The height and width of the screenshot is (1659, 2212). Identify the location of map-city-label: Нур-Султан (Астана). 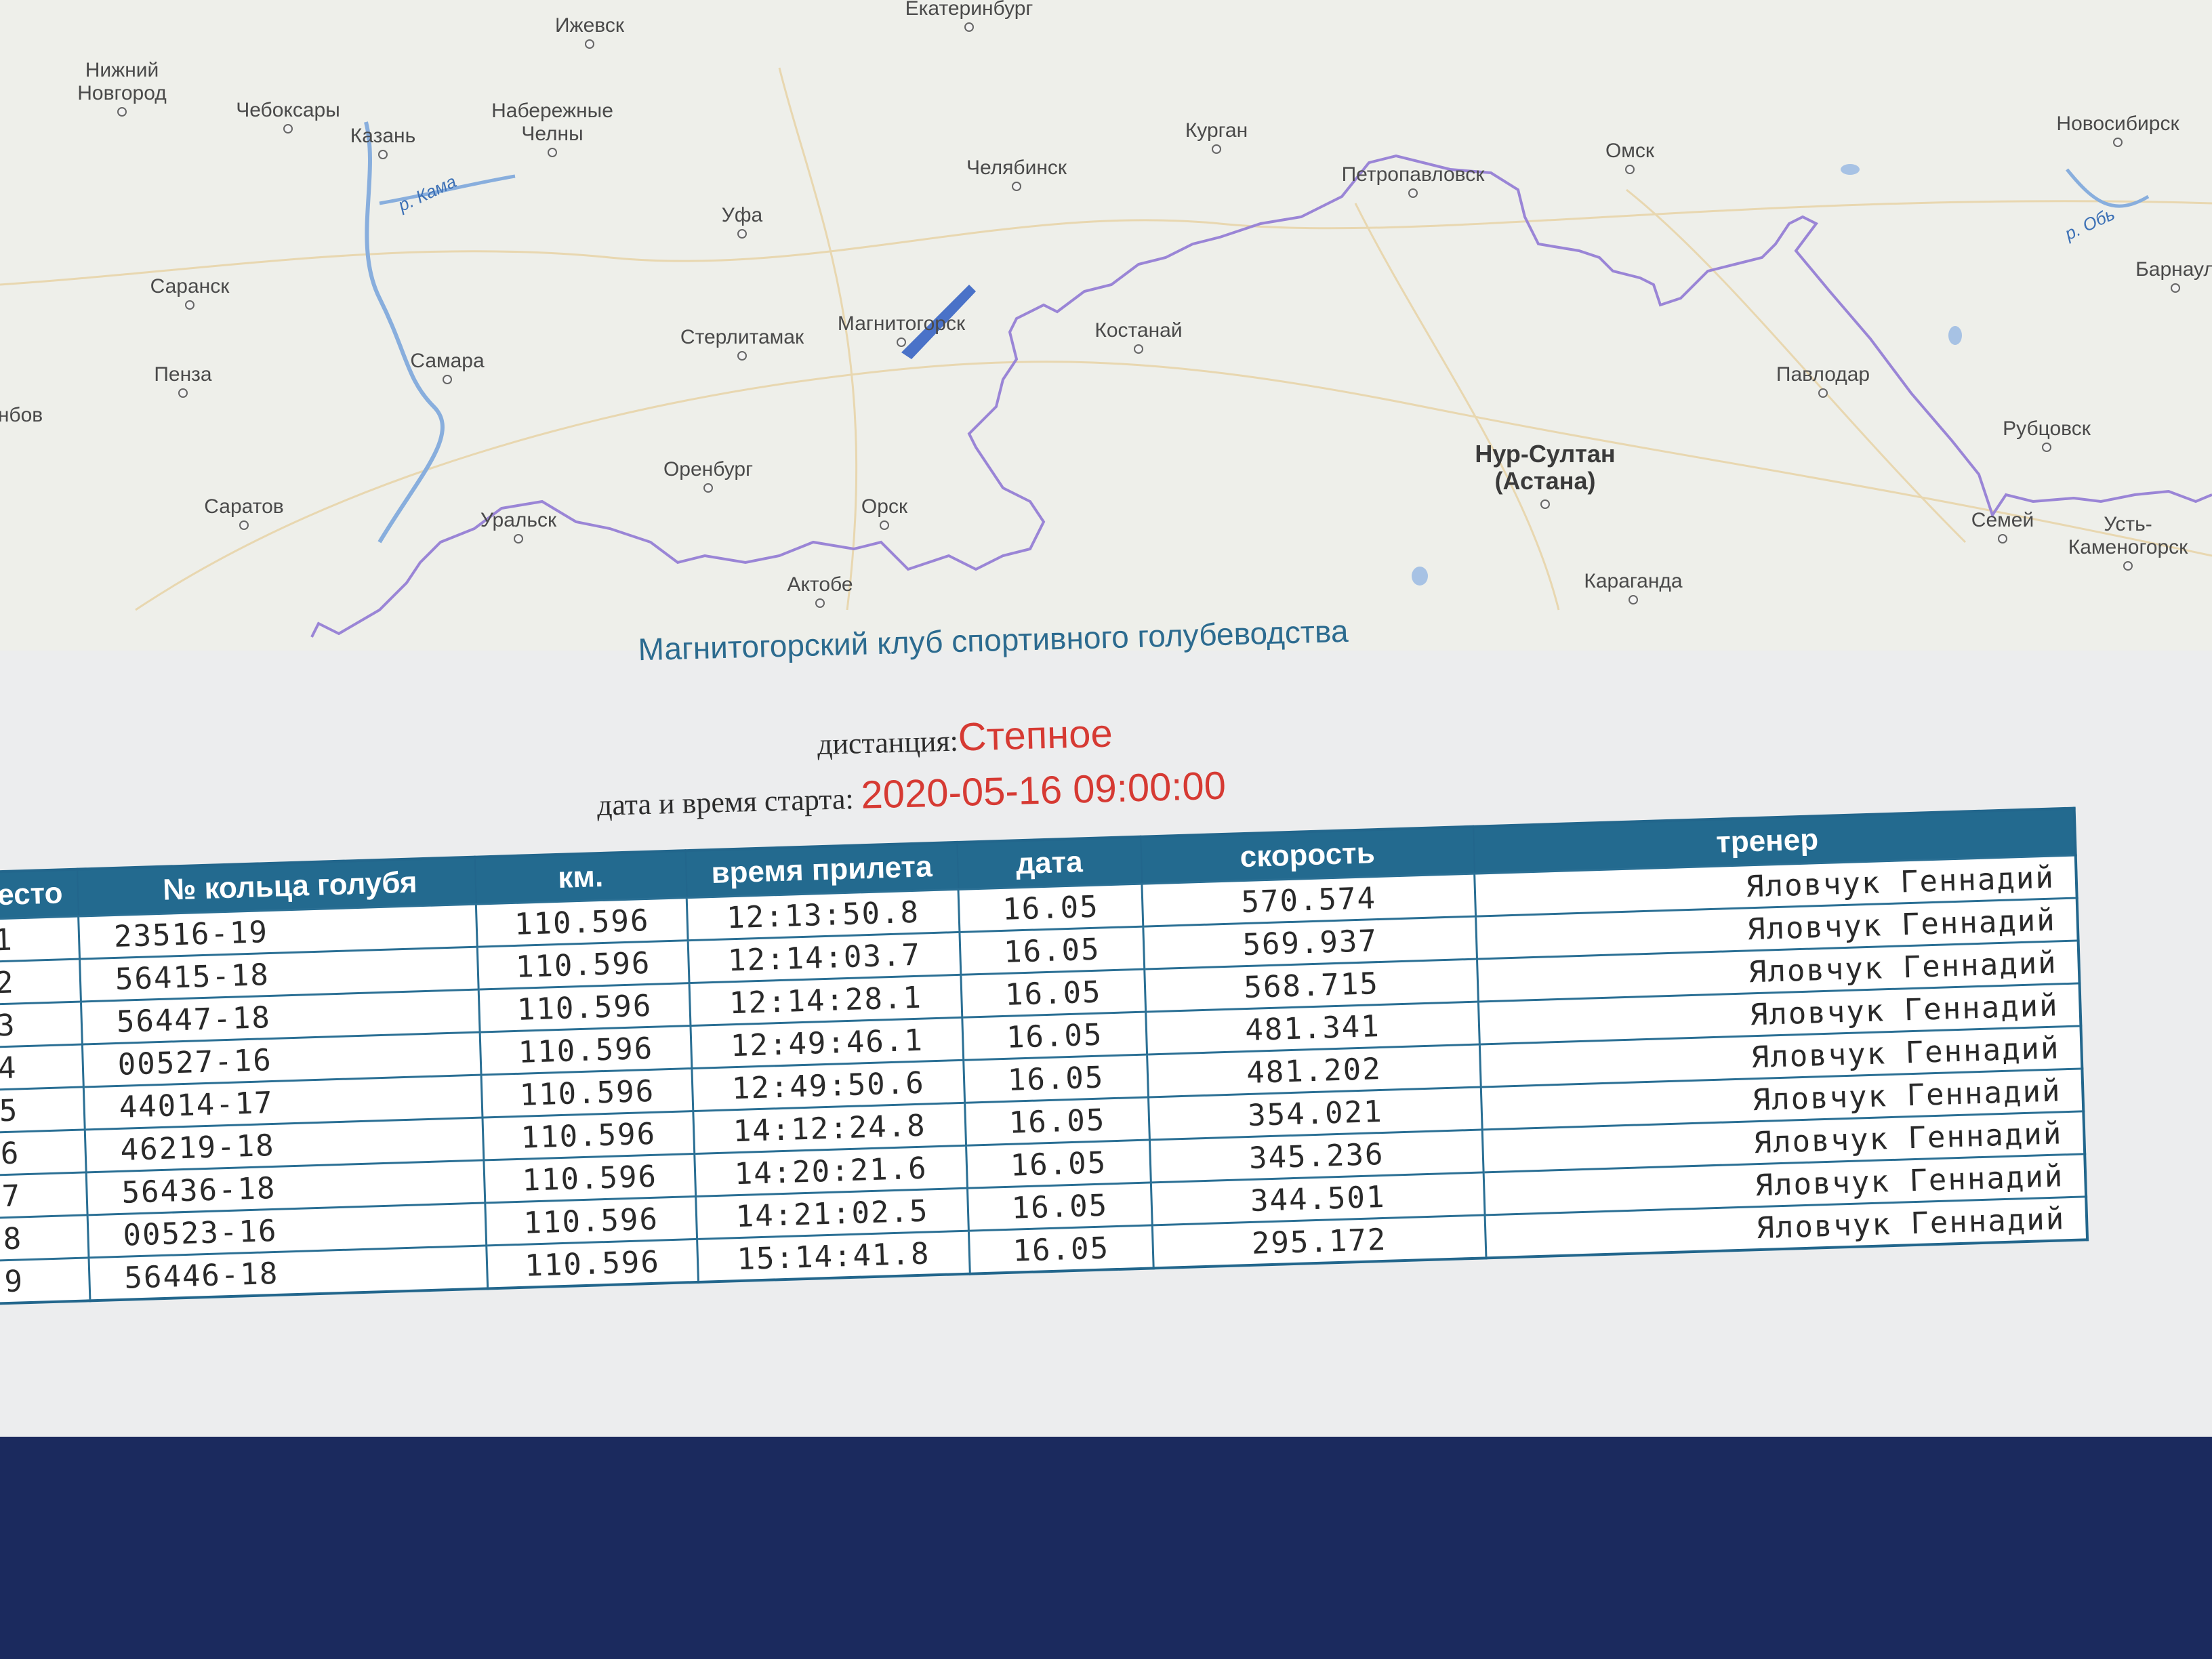
(1545, 467).